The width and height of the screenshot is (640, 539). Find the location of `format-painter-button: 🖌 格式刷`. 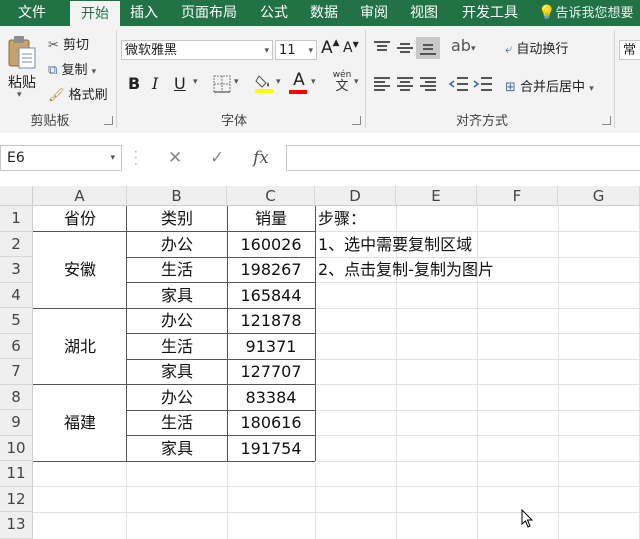

format-painter-button: 🖌 格式刷 is located at coordinates (78, 93).